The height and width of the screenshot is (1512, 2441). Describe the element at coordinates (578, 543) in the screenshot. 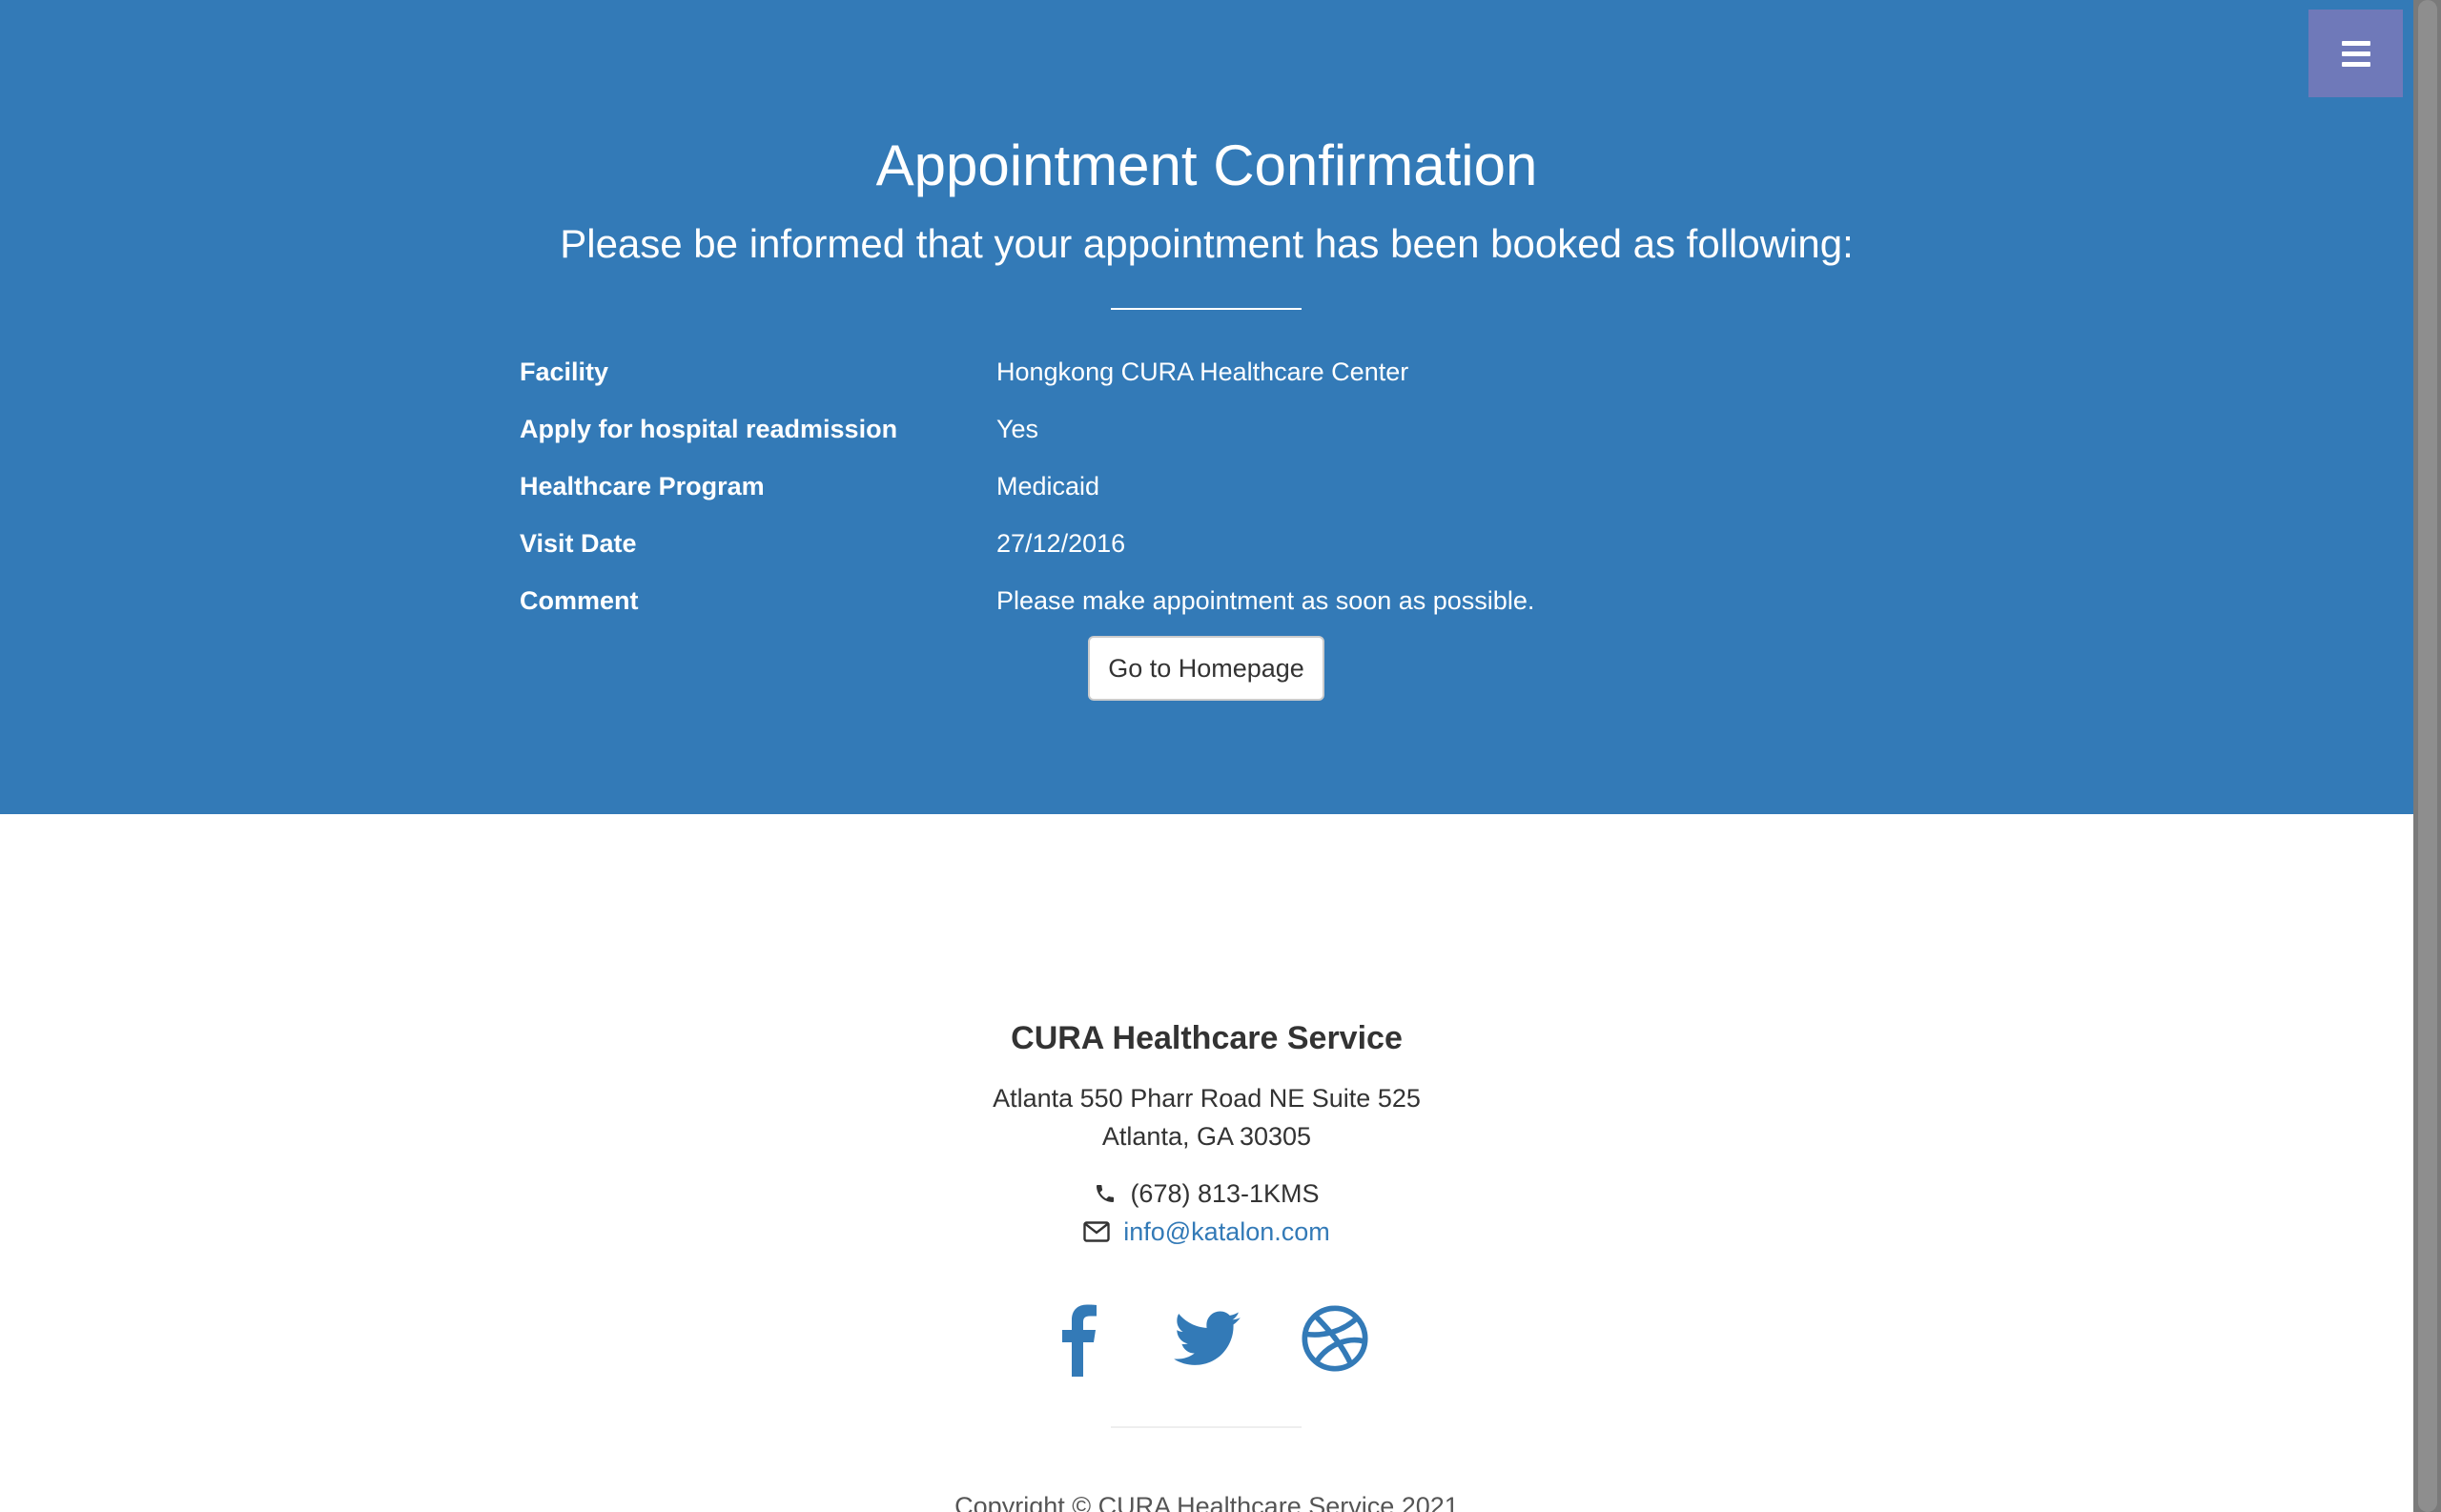

I see `detail-label: Visit Date` at that location.